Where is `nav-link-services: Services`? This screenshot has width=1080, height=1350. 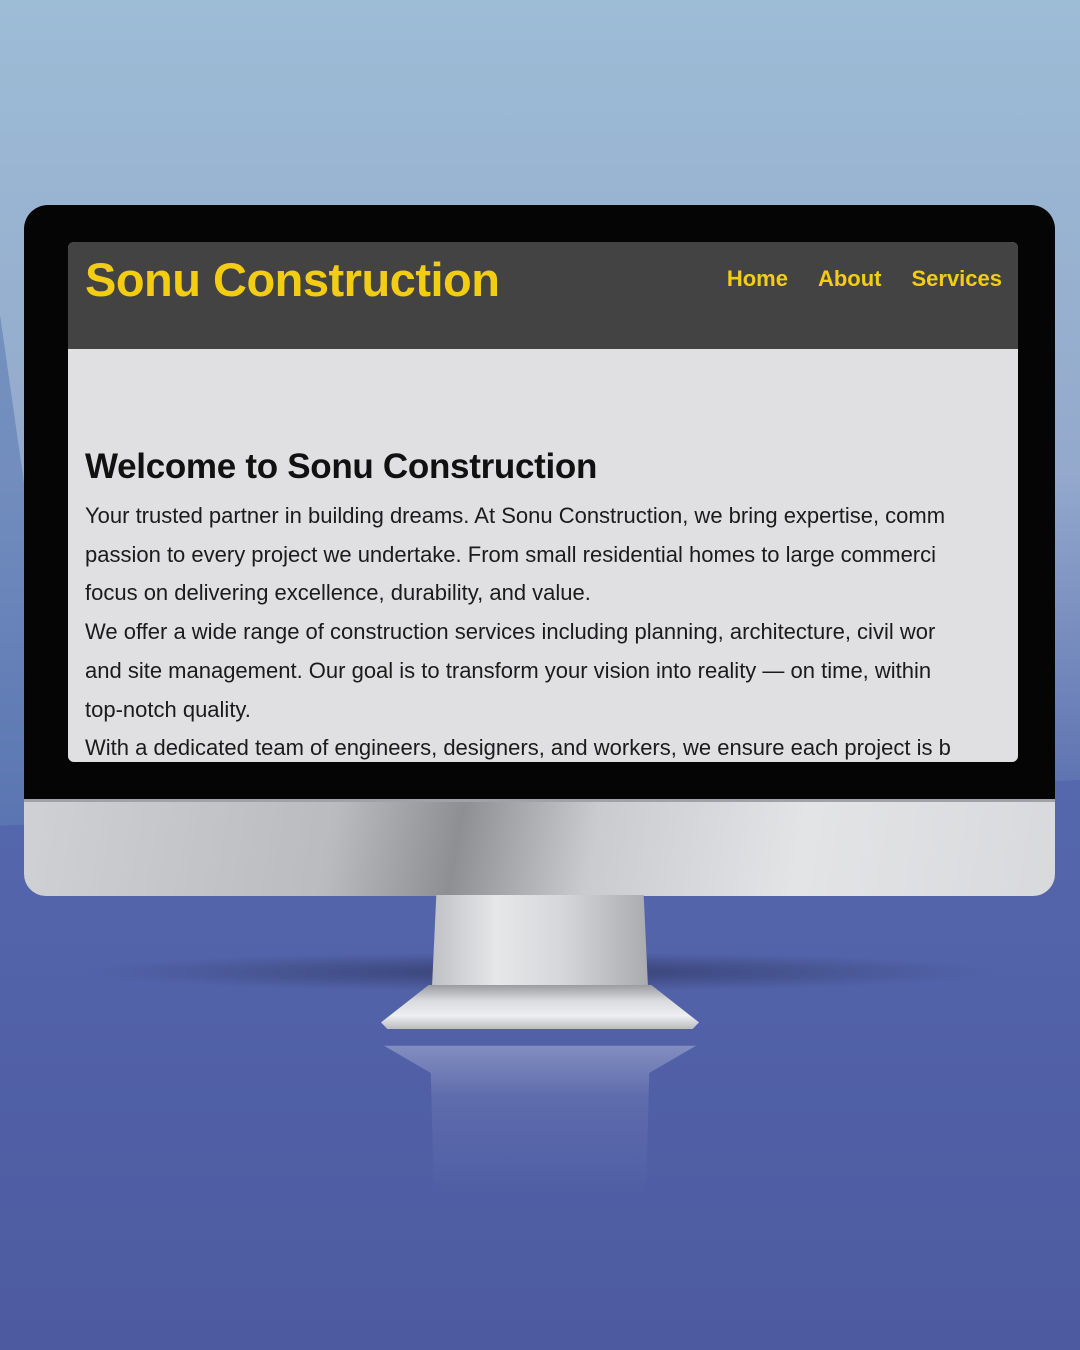 nav-link-services: Services is located at coordinates (956, 279).